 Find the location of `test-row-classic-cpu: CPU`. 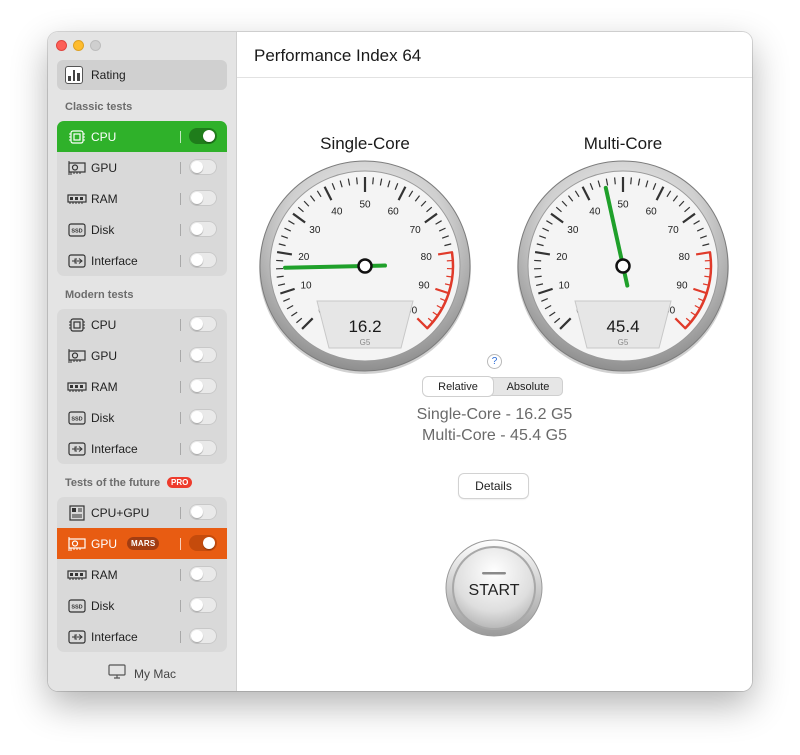

test-row-classic-cpu: CPU is located at coordinates (142, 136).